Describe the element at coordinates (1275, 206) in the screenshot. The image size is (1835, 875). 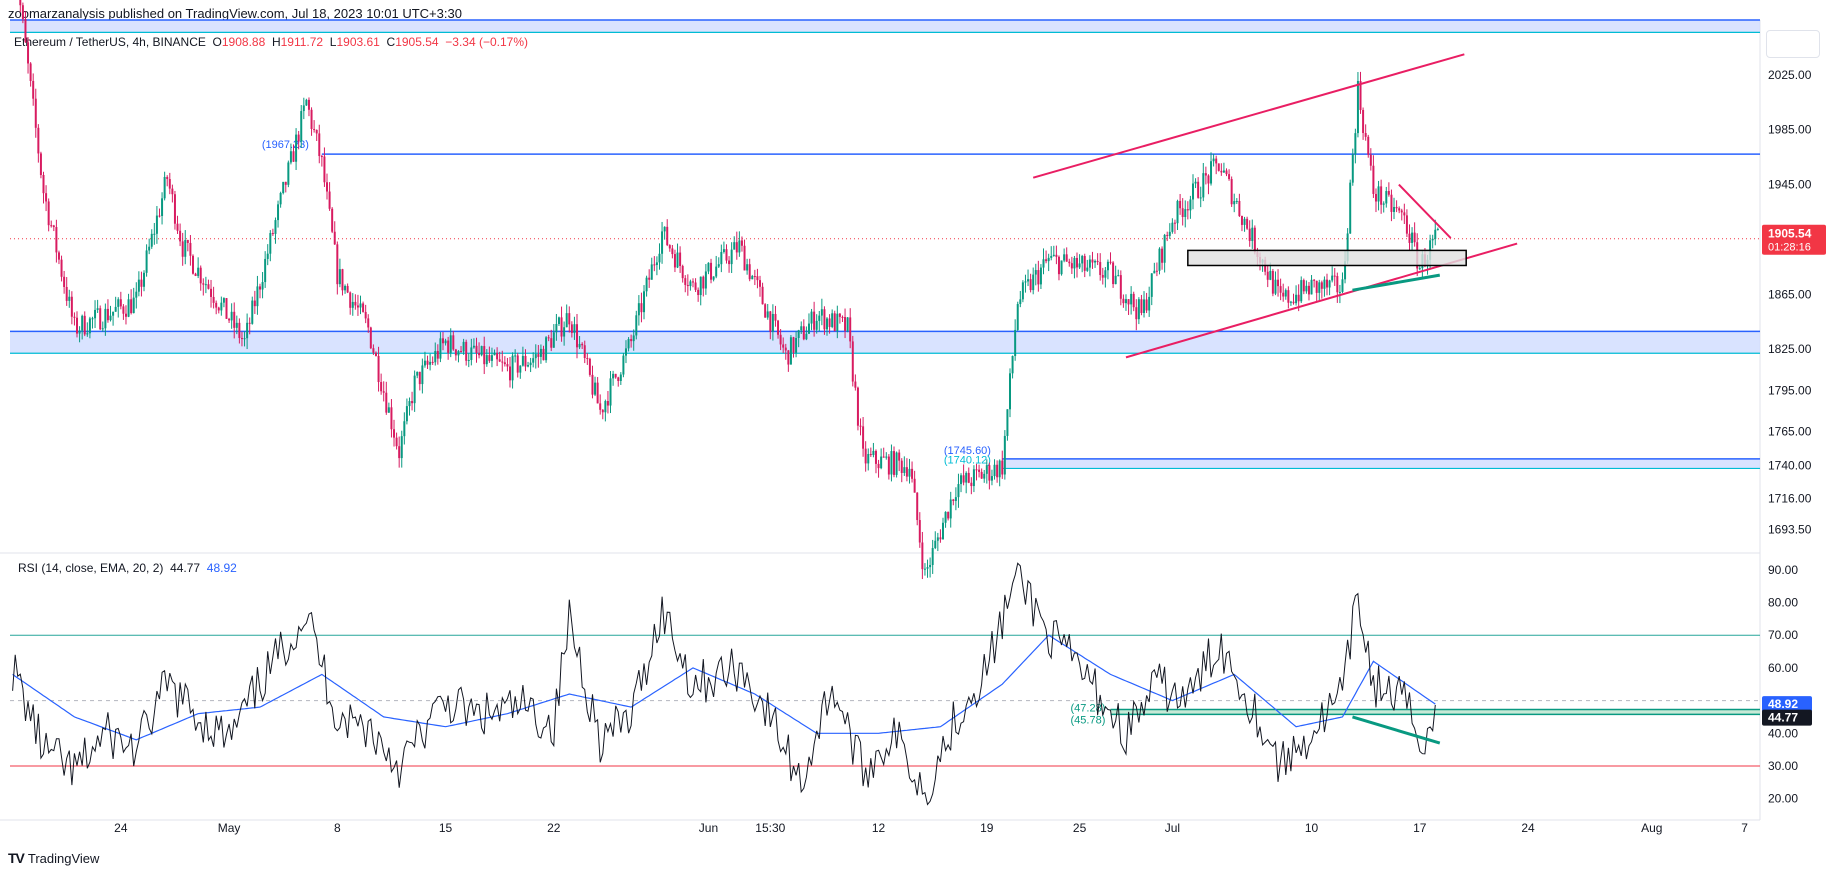
I see `drawings` at that location.